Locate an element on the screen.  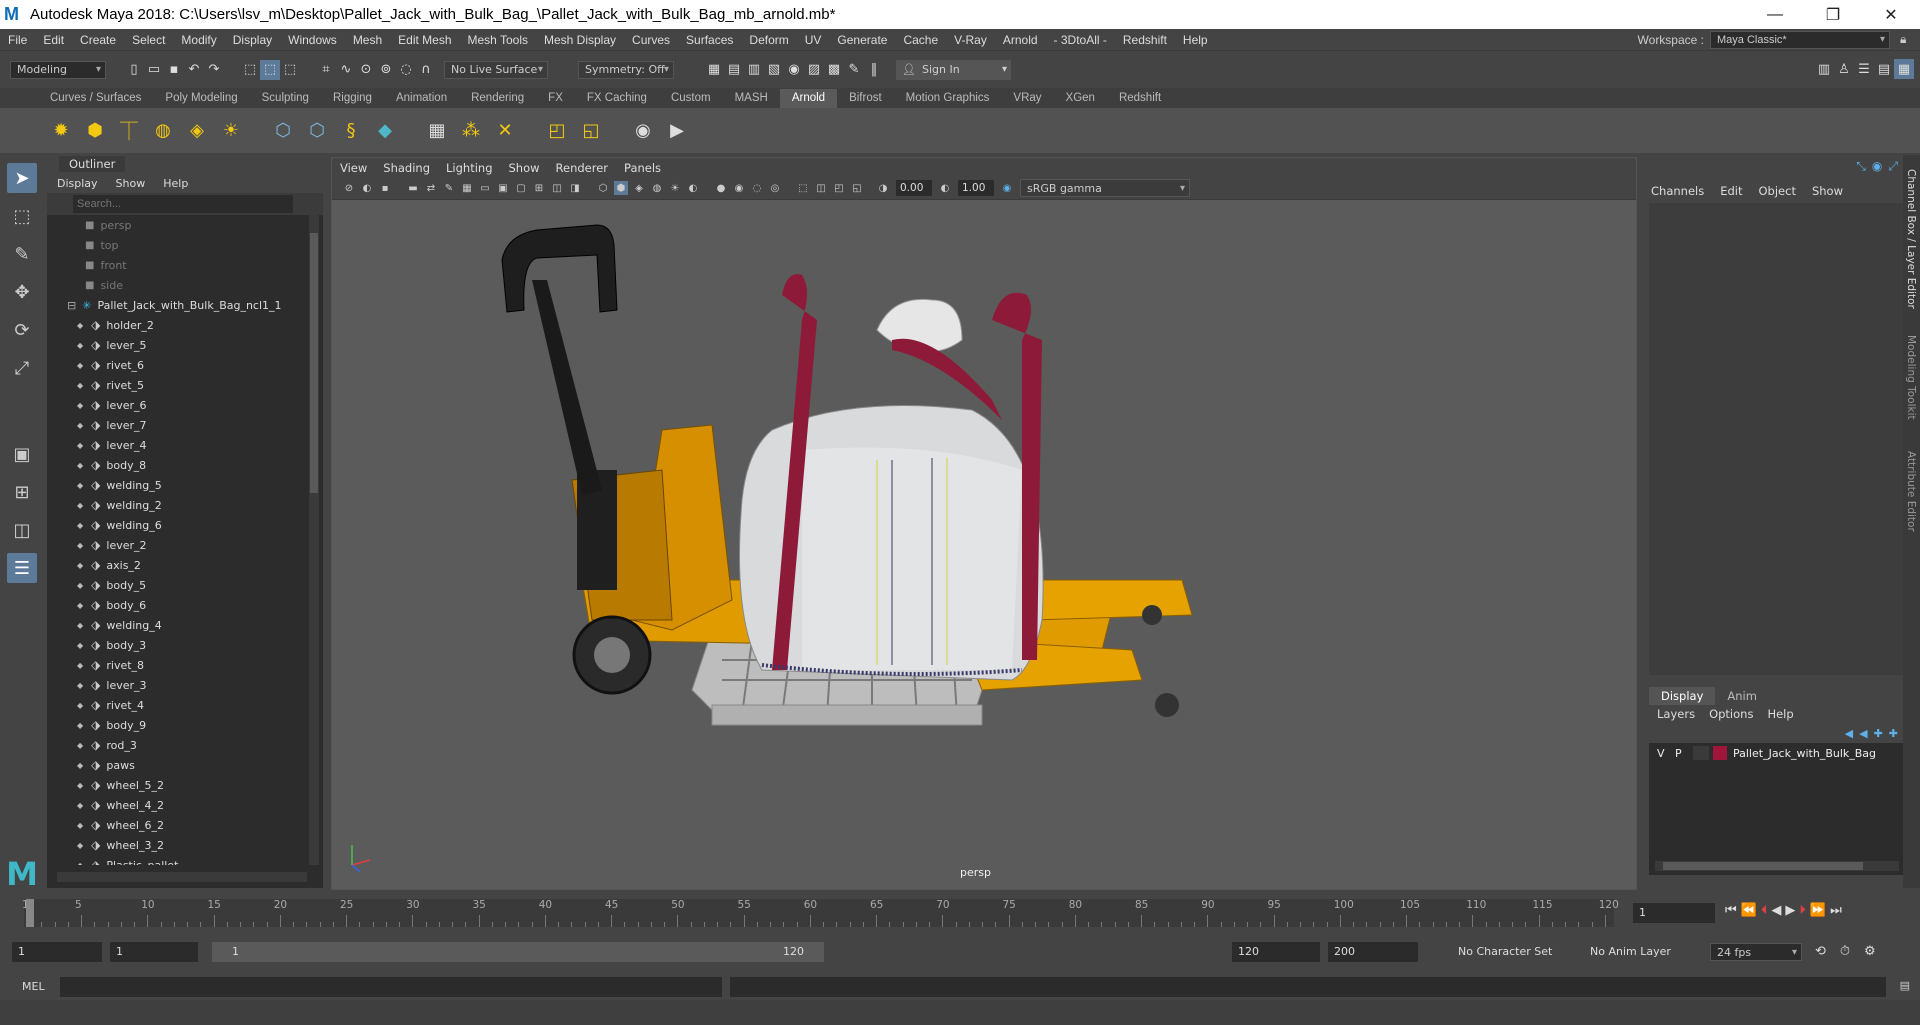
new-scene-icon: ▯ is located at coordinates (134, 70).